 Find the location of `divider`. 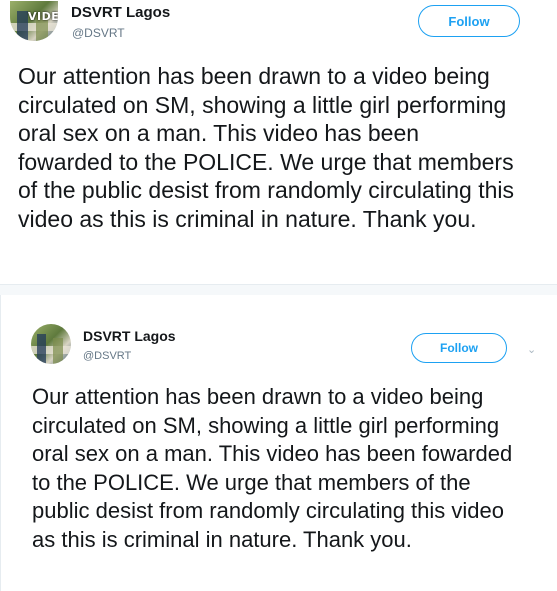

divider is located at coordinates (278, 290).